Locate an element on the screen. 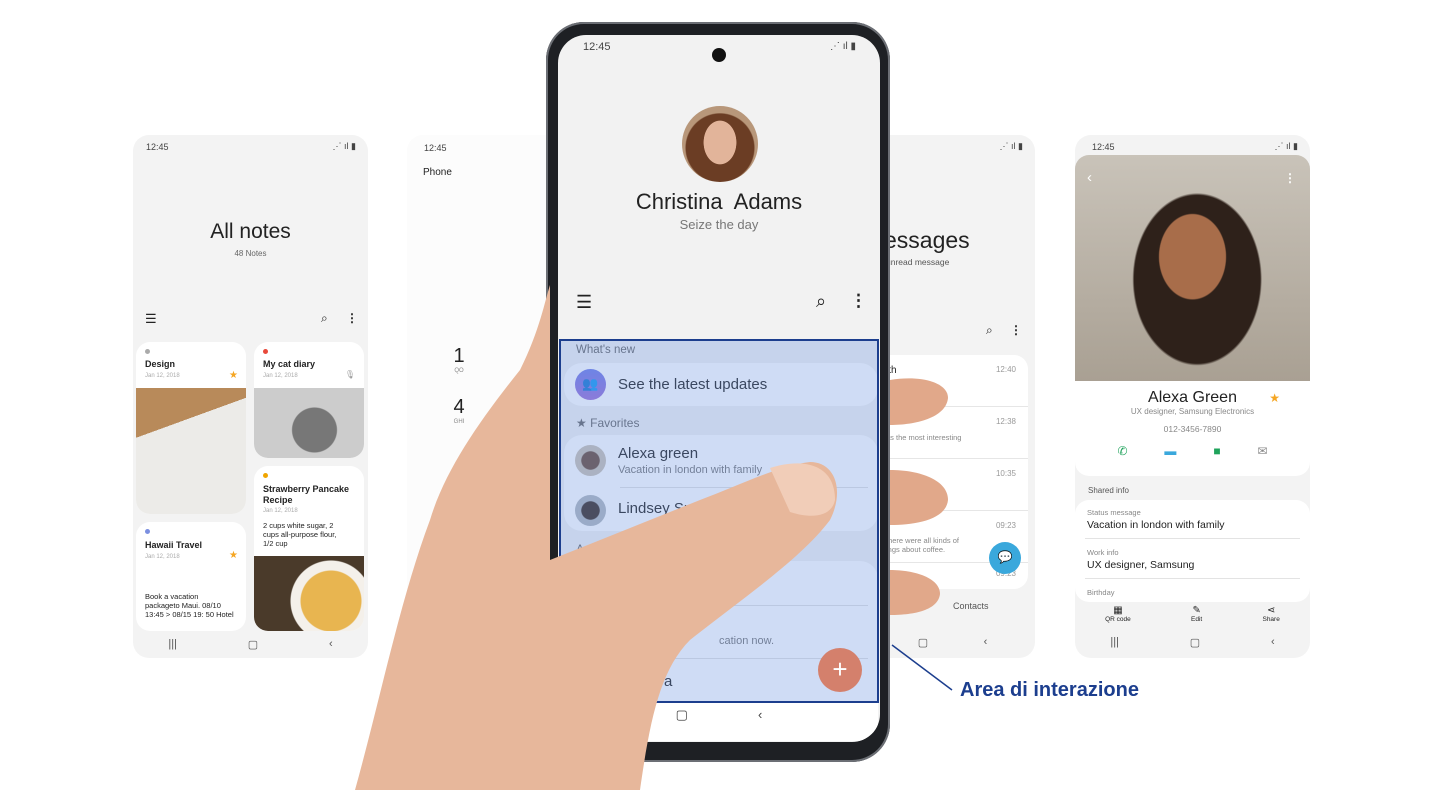  callout-line is located at coordinates (922, 667).